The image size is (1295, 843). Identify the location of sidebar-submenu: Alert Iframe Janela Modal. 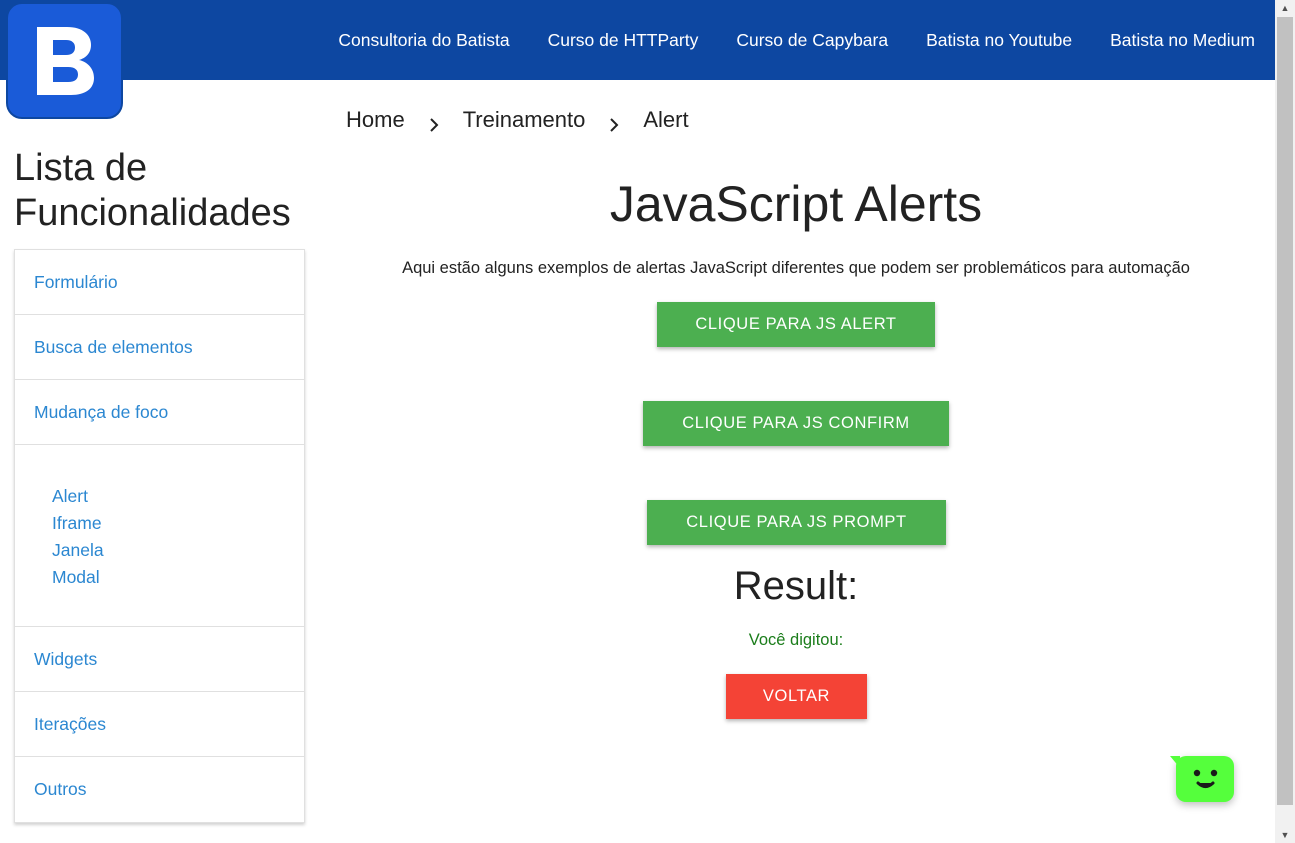
(159, 536).